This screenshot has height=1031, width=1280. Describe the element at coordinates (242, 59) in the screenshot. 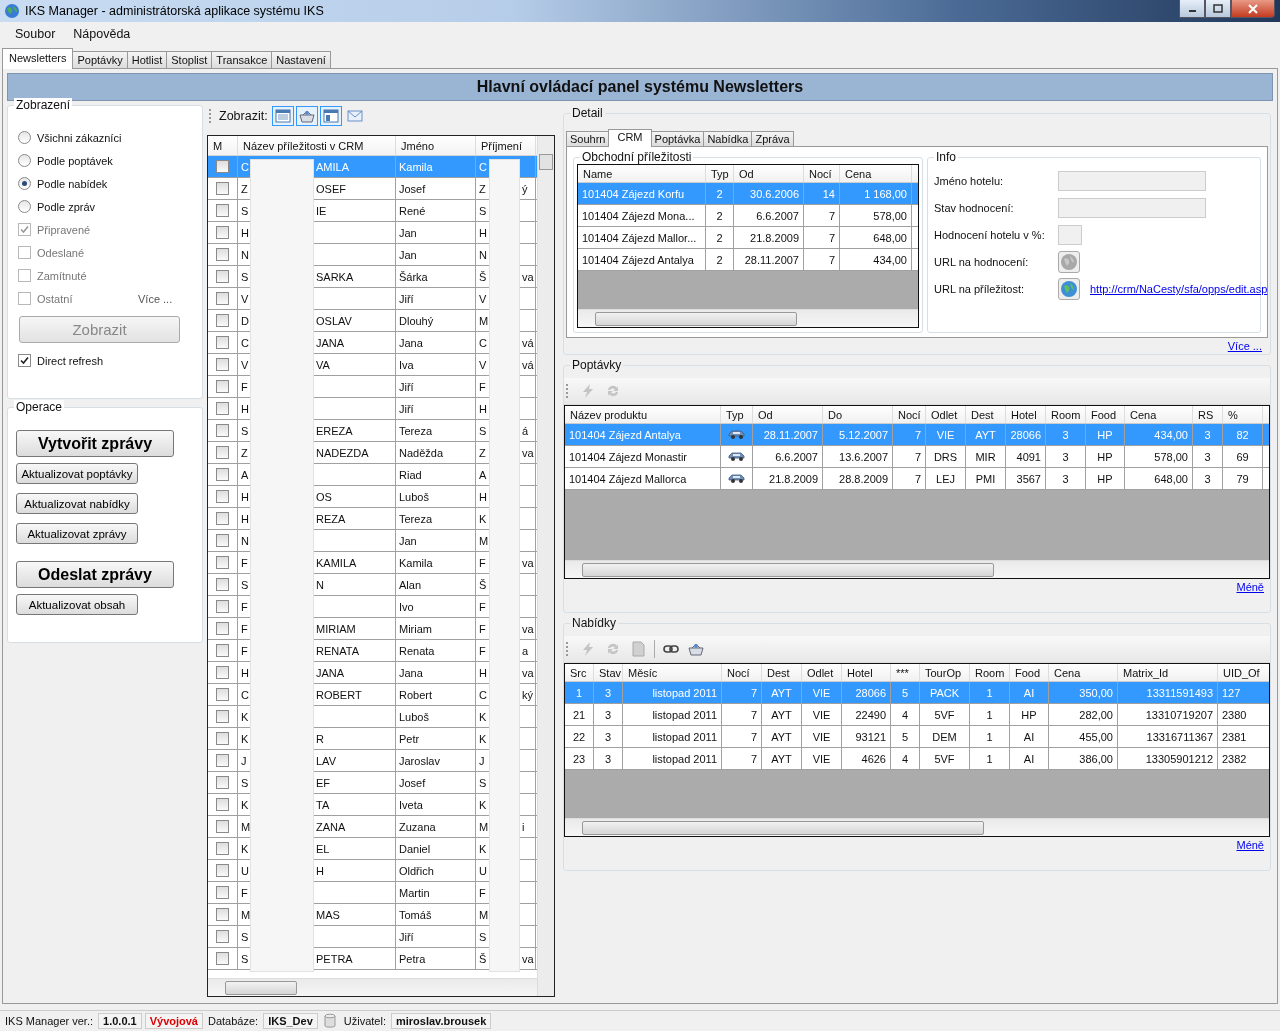

I see `tab: Transakce` at that location.